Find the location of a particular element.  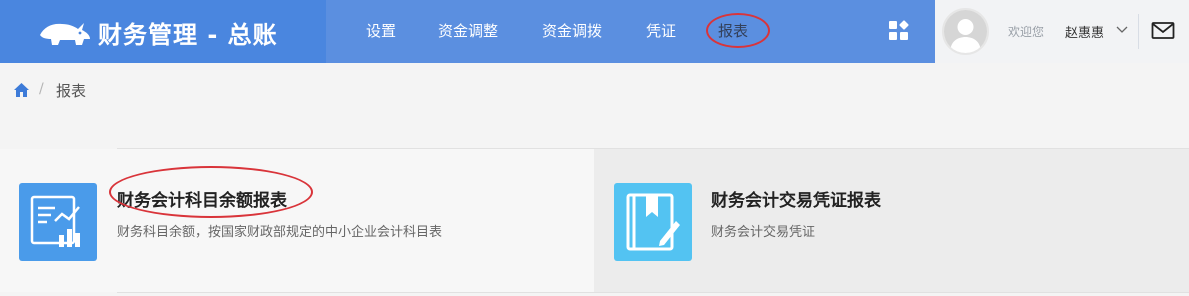

nav-item-fund-transfer: 资金调拨 is located at coordinates (572, 30).